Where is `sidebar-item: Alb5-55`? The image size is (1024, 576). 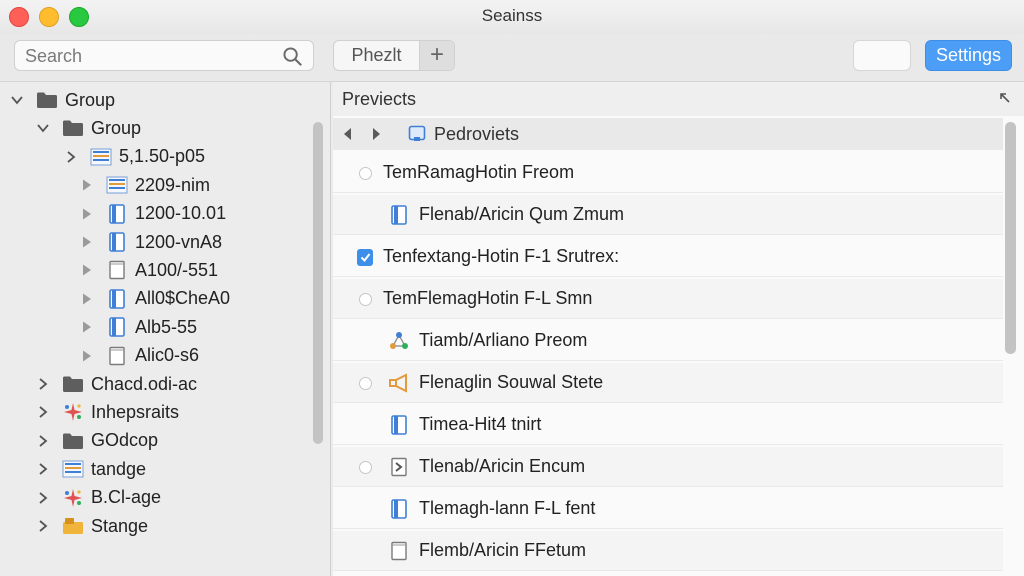
sidebar-item: Alb5-55 is located at coordinates (138, 327).